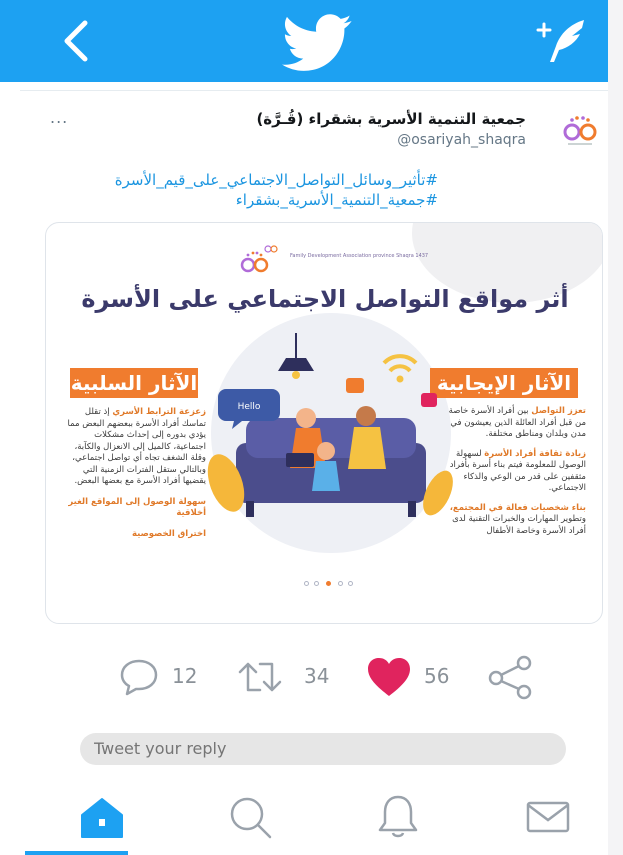 This screenshot has width=623, height=855. What do you see at coordinates (391, 119) in the screenshot?
I see `author-name: جمعية التنمية الأسرية بشقراء (قُـرَّة)` at bounding box center [391, 119].